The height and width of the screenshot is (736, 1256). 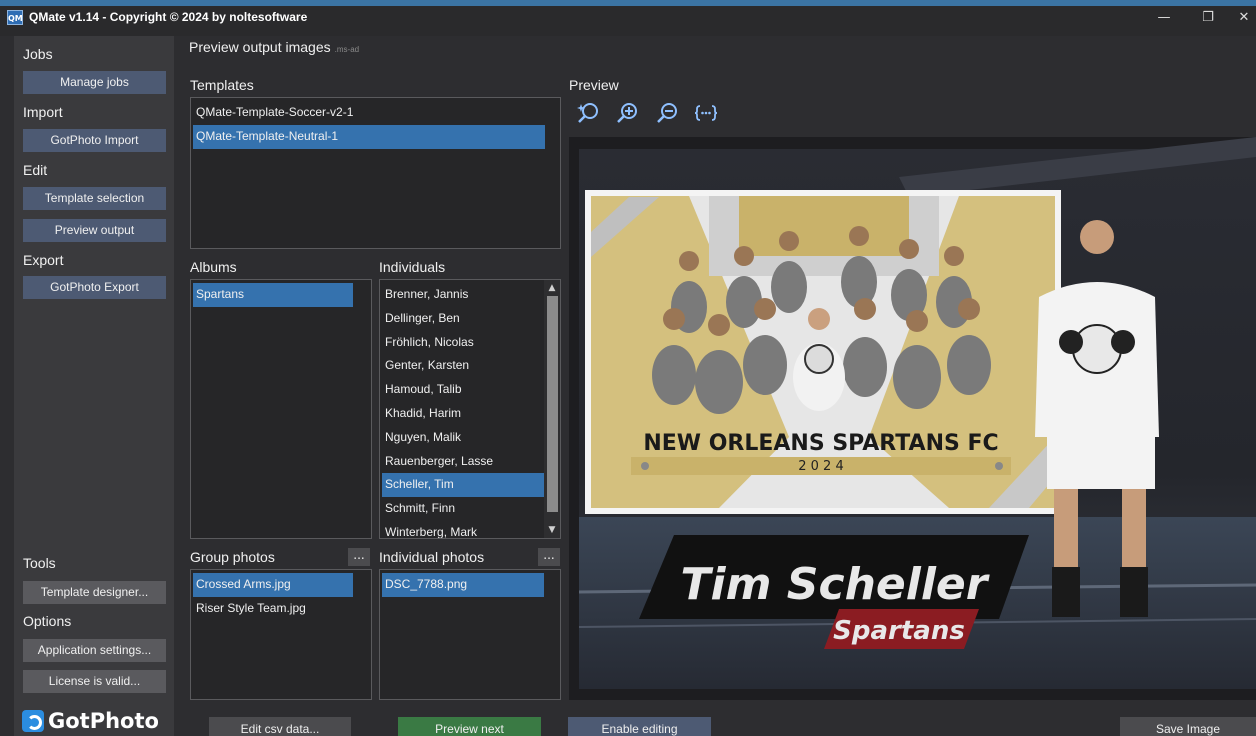 What do you see at coordinates (39, 563) in the screenshot?
I see `section-tools: Tools` at bounding box center [39, 563].